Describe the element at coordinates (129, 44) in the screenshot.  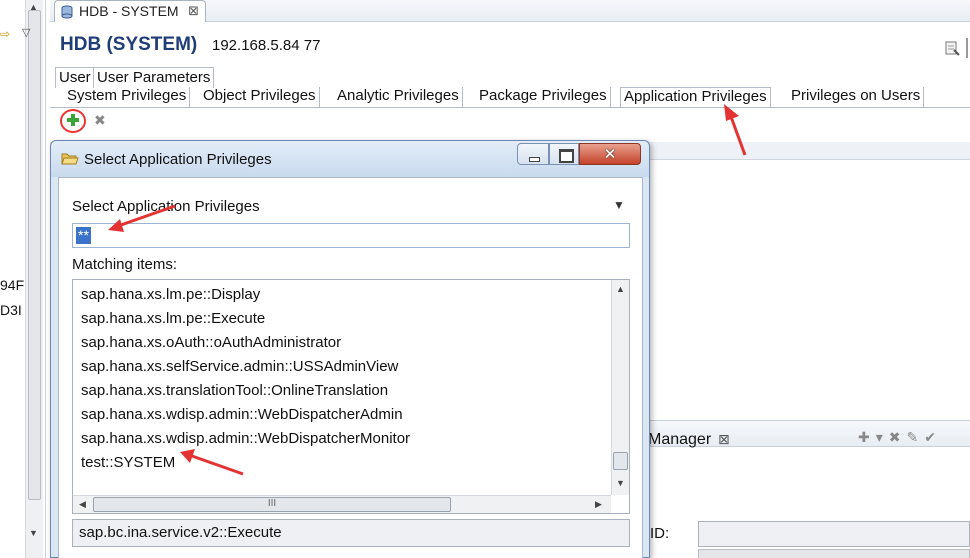
I see `page-title: HDB (SYSTEM)` at that location.